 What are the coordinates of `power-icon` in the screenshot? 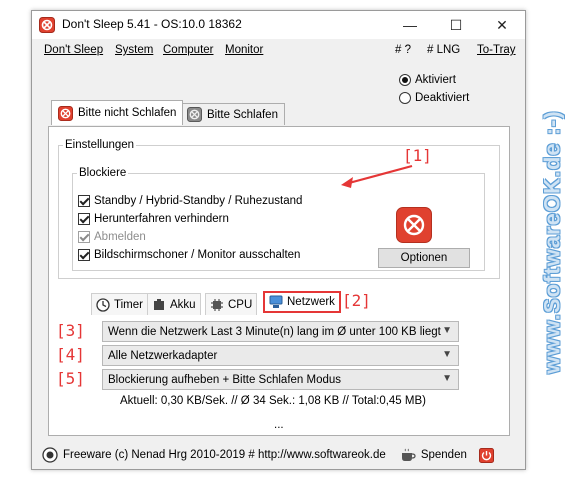 It's located at (486, 455).